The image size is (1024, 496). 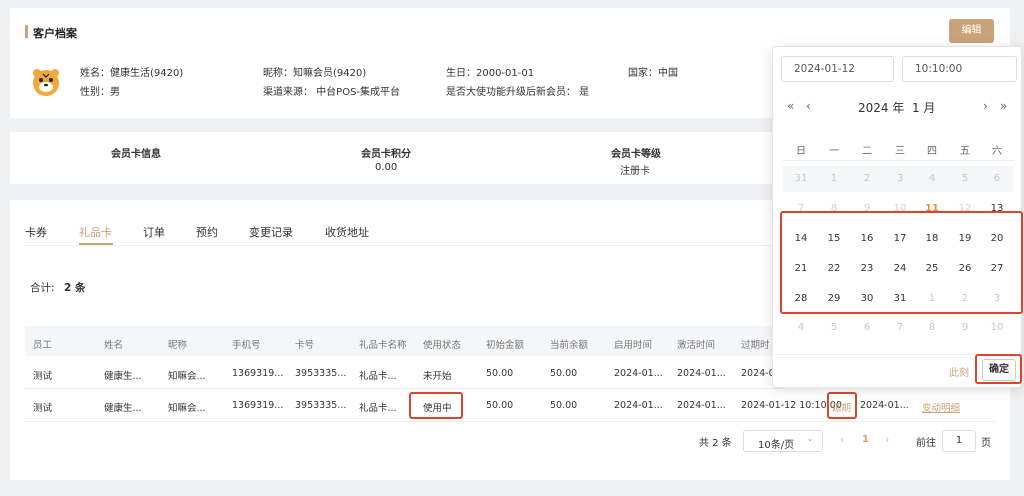 What do you see at coordinates (132, 73) in the screenshot?
I see `field-name: 姓名：健康生活(9420)` at bounding box center [132, 73].